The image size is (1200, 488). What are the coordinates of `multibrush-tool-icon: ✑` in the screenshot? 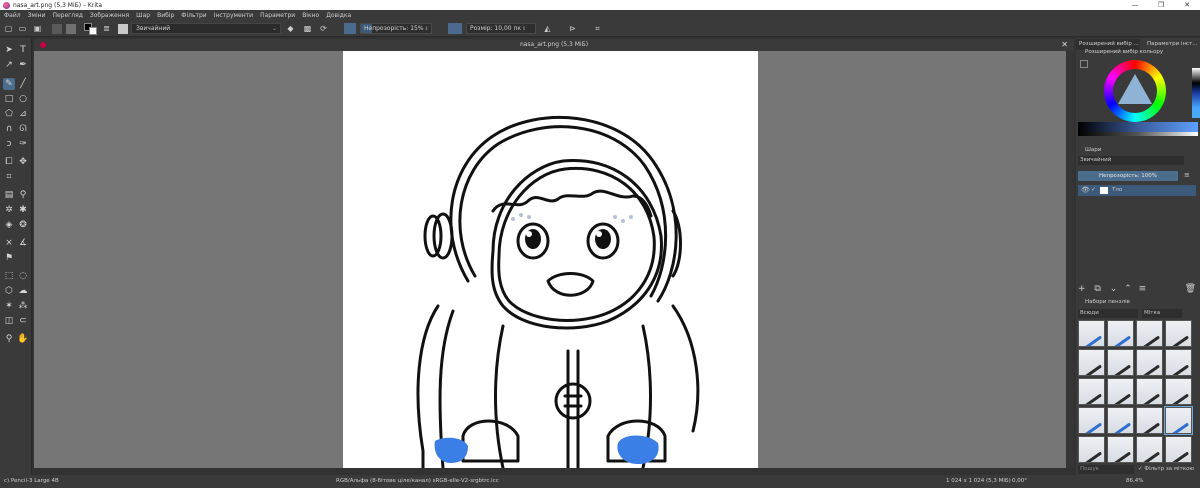 It's located at (23, 144).